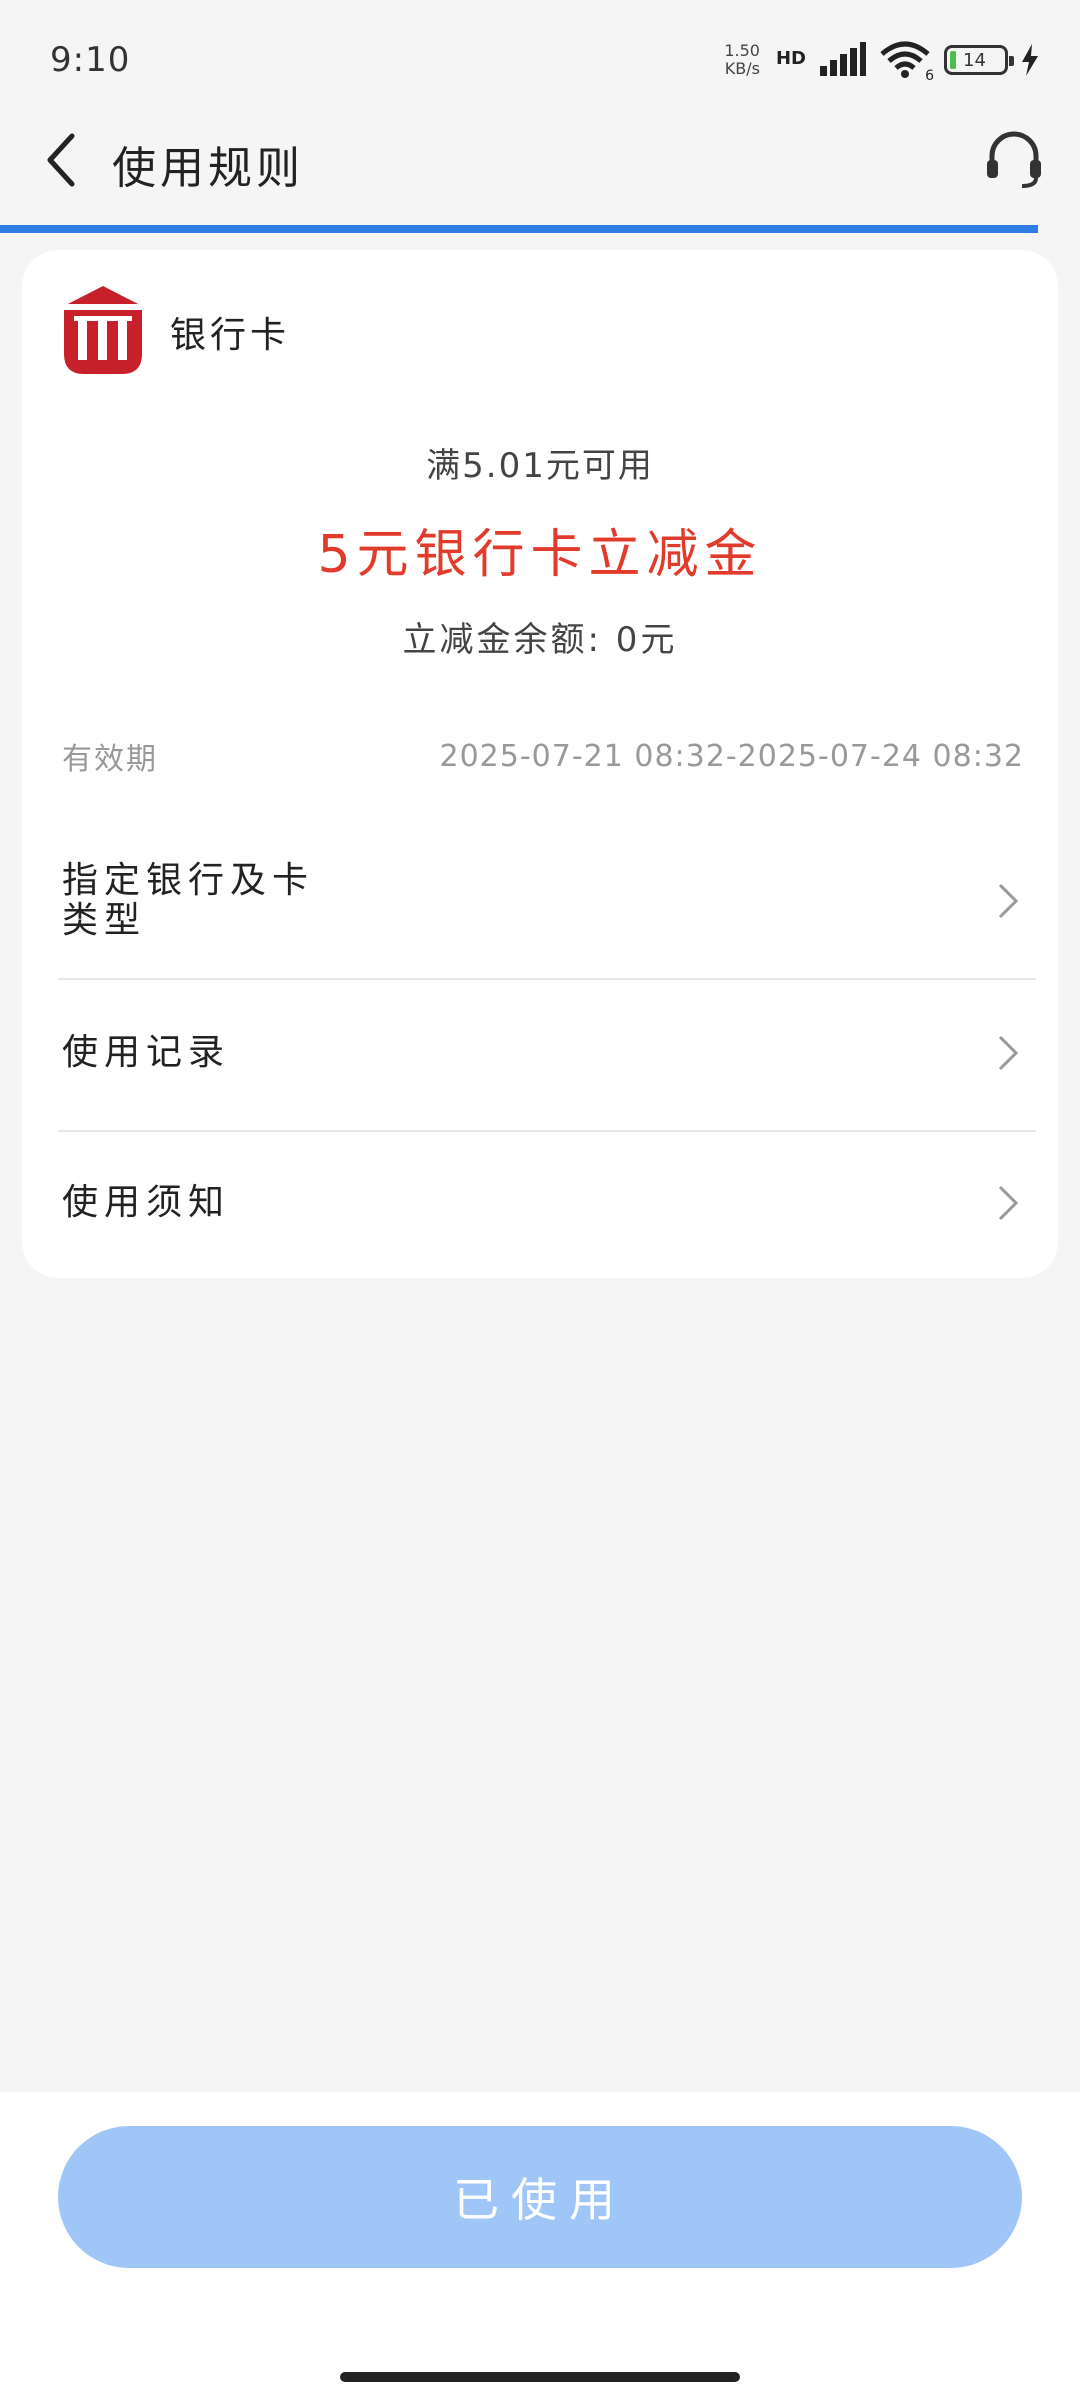 The width and height of the screenshot is (1080, 2400). I want to click on wifi-icon: 6, so click(906, 62).